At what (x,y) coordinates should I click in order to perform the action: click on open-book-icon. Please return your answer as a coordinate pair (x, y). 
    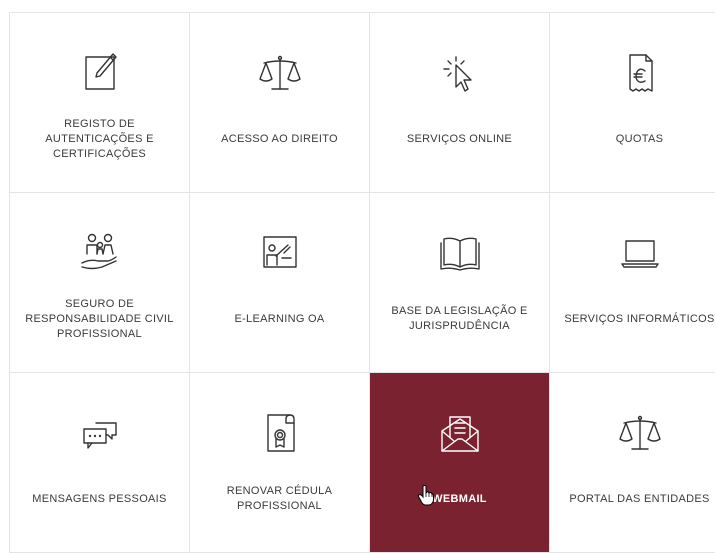
    Looking at the image, I should click on (460, 253).